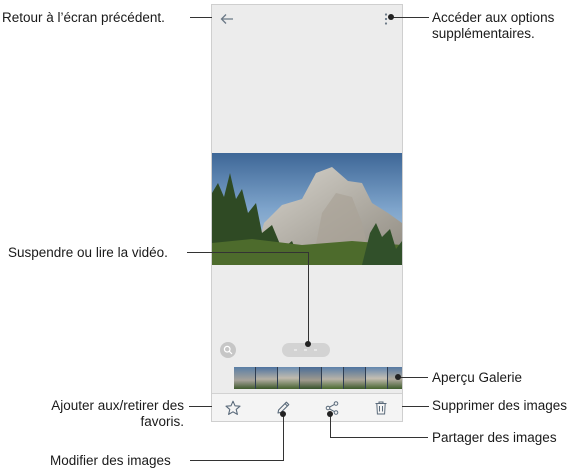 This screenshot has width=582, height=469. I want to click on callout-share: Partager des images, so click(494, 437).